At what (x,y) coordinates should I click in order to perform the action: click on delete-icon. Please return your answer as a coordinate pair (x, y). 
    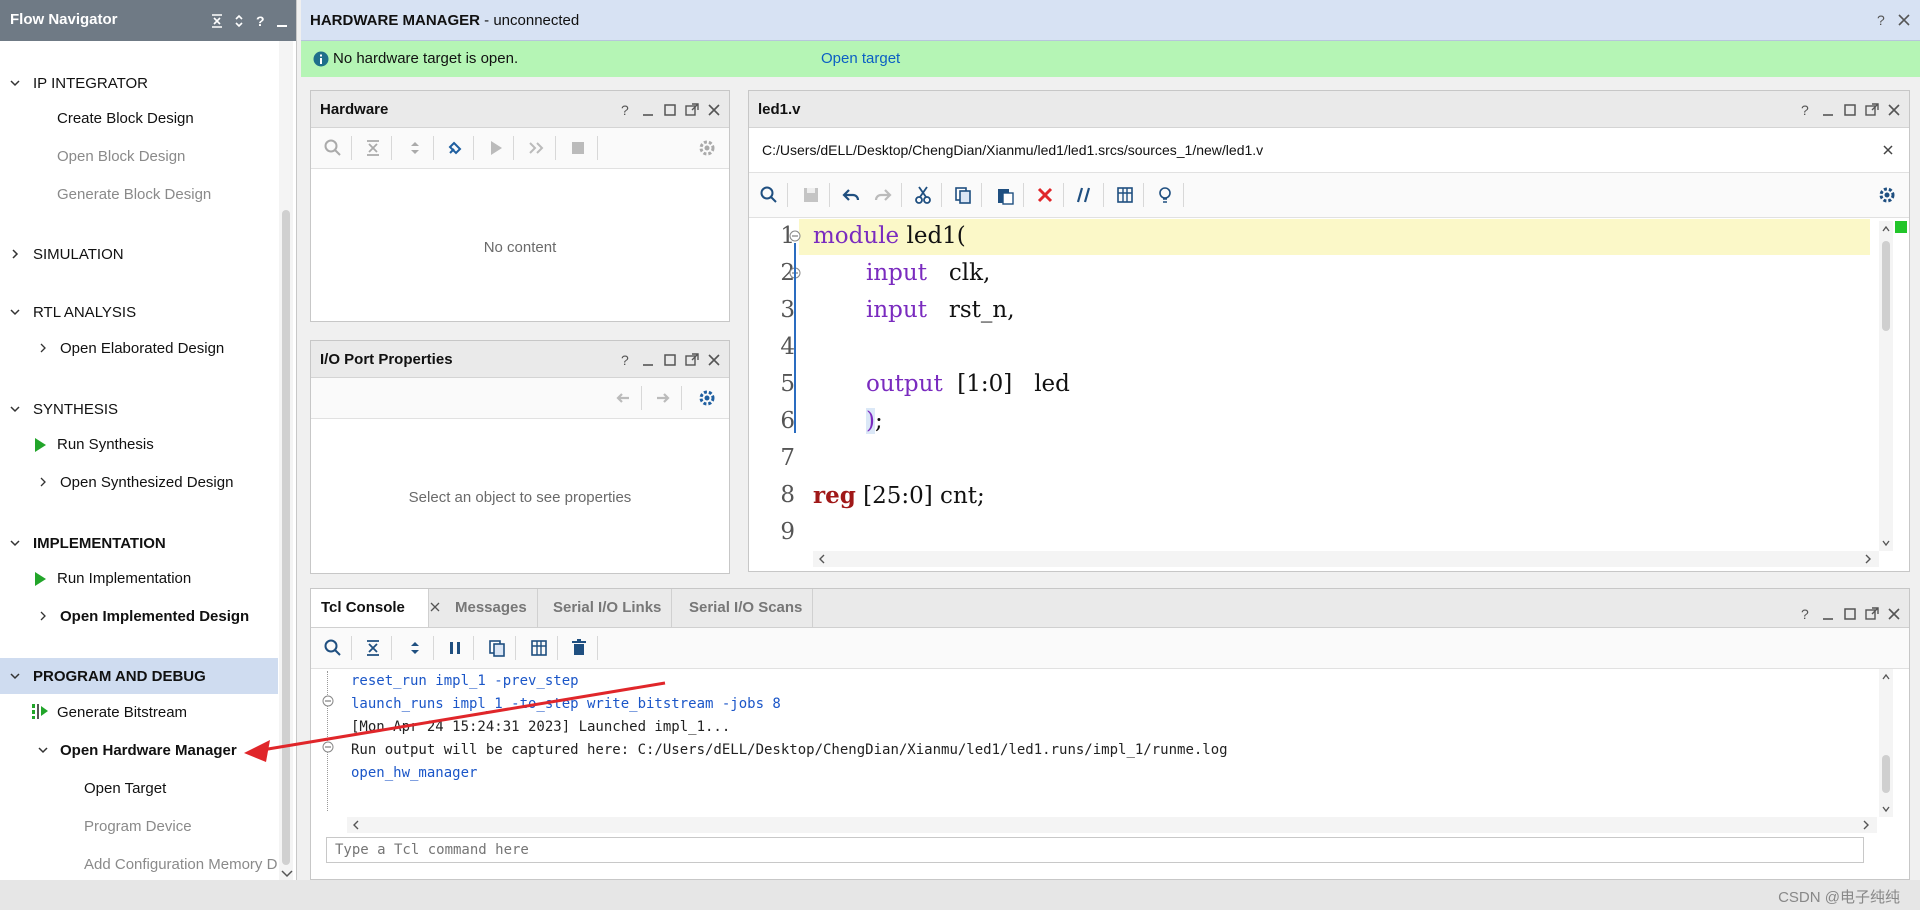
    Looking at the image, I should click on (1045, 195).